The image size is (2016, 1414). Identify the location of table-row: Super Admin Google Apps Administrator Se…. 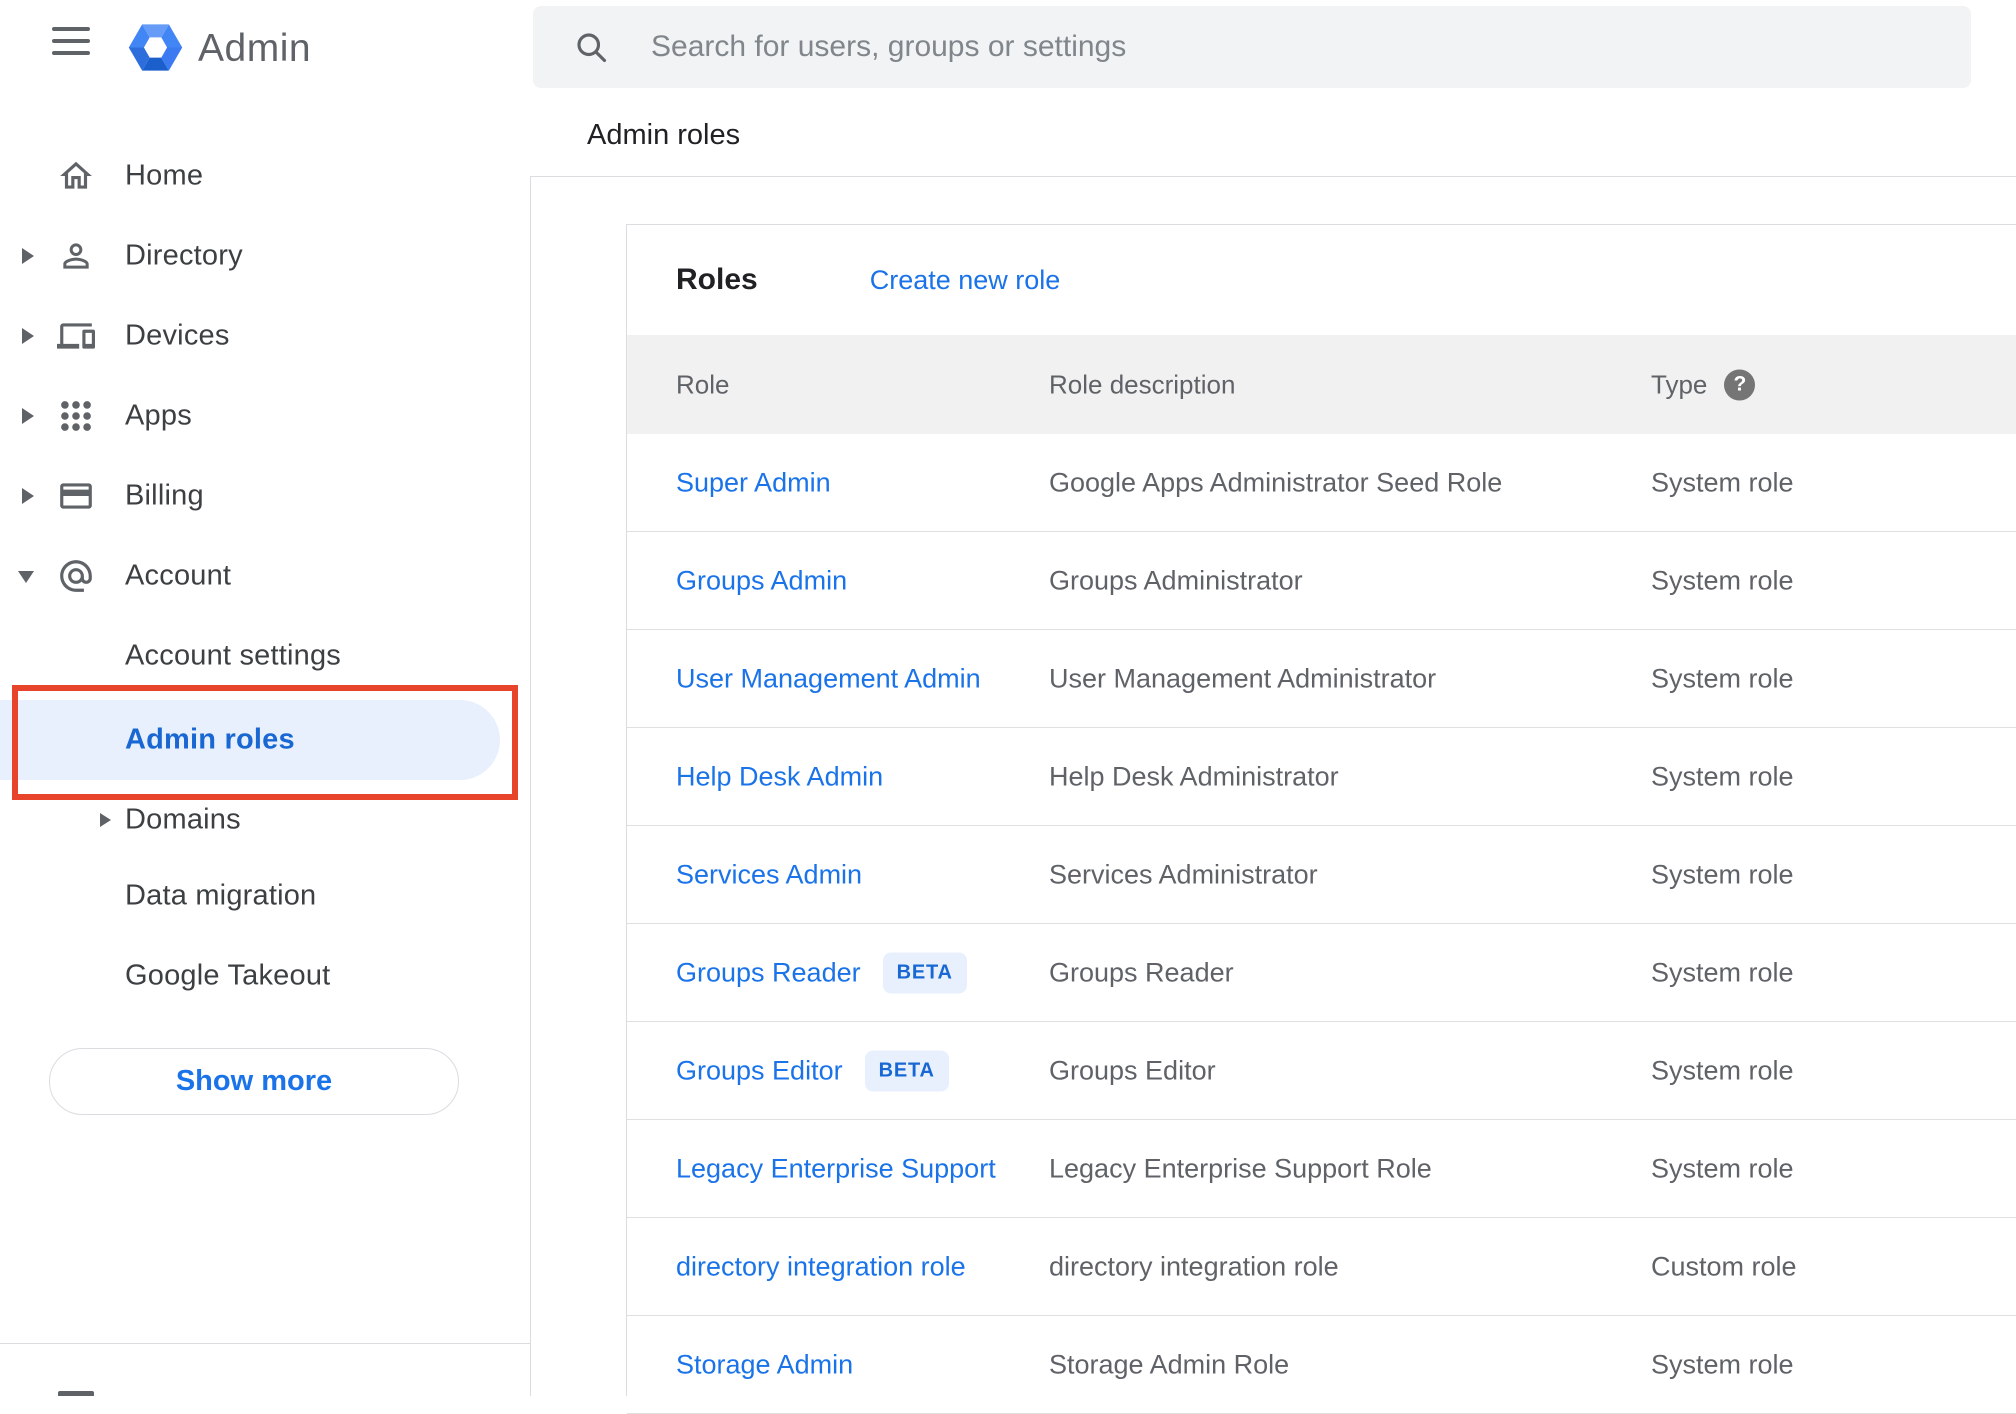
(1321, 483).